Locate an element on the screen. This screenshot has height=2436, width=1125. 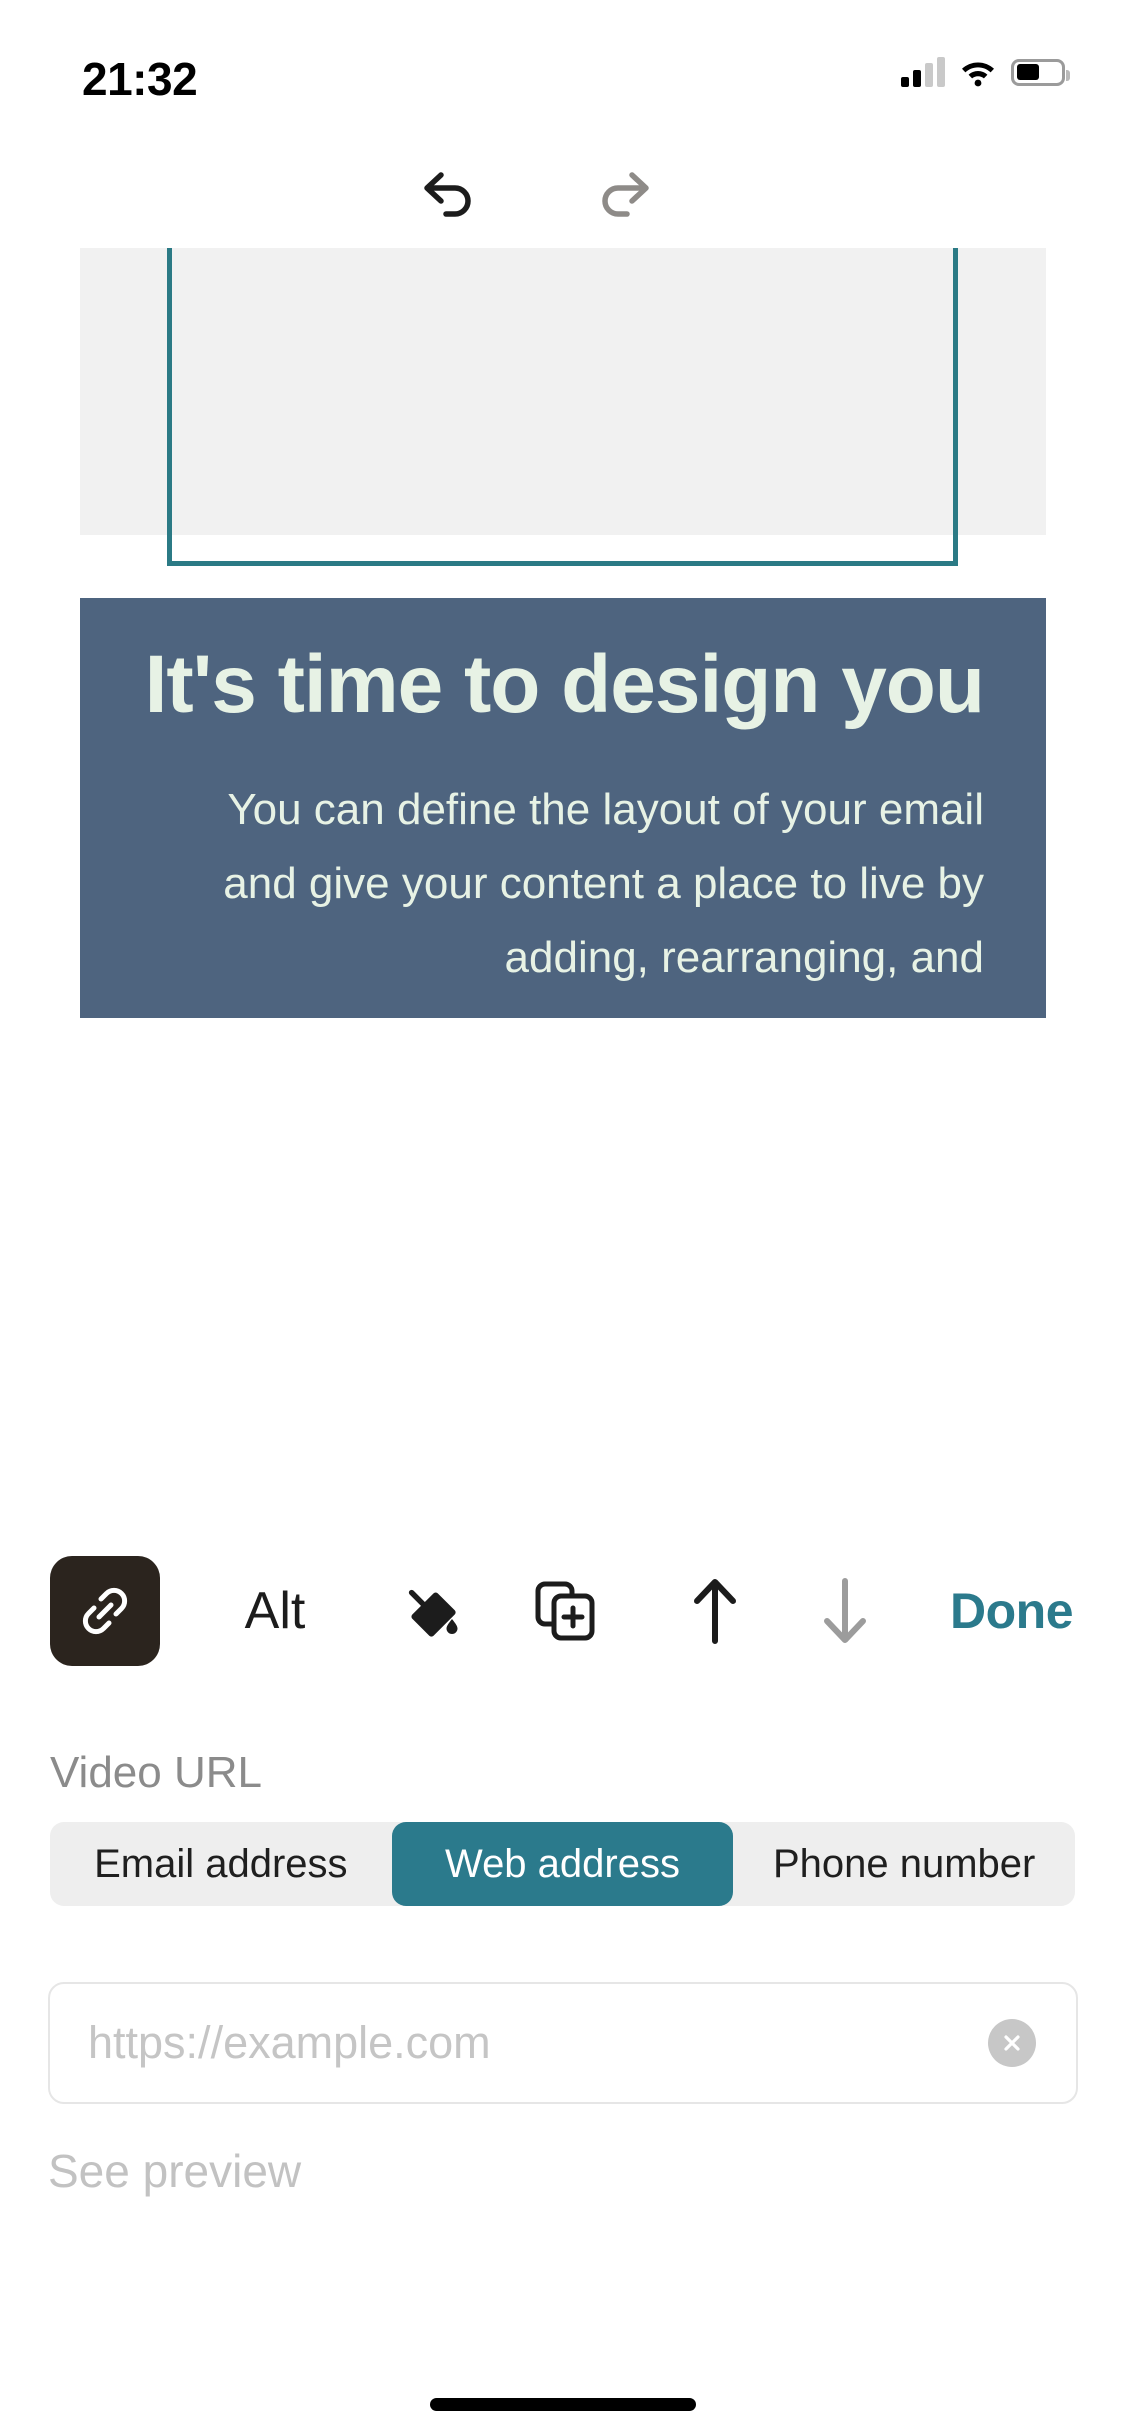
history-toolbar is located at coordinates (562, 194).